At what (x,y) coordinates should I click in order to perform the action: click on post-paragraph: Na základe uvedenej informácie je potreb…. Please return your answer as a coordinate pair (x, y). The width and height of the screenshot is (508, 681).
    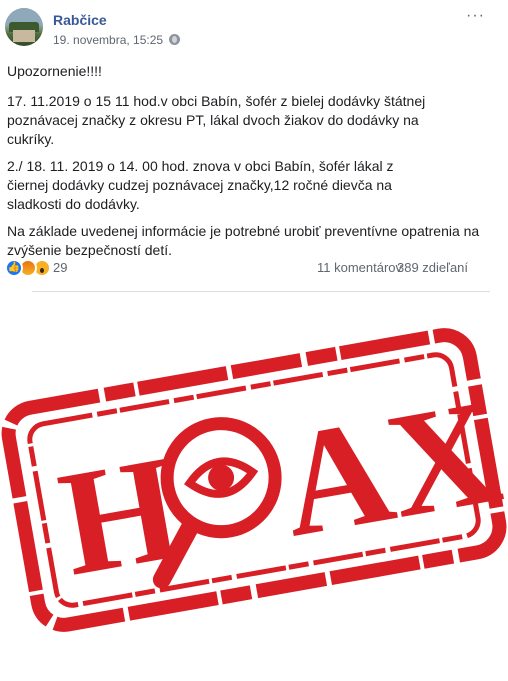
    Looking at the image, I should click on (243, 240).